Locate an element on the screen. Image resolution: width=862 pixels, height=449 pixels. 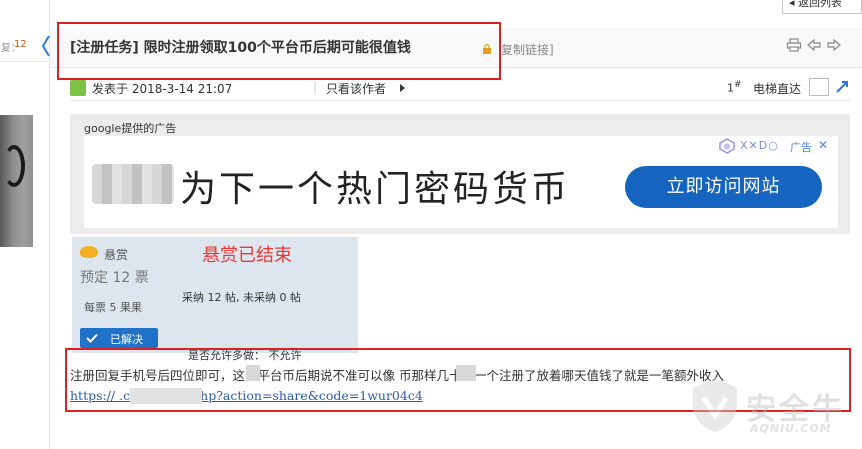
elevator-go-icon is located at coordinates (842, 87).